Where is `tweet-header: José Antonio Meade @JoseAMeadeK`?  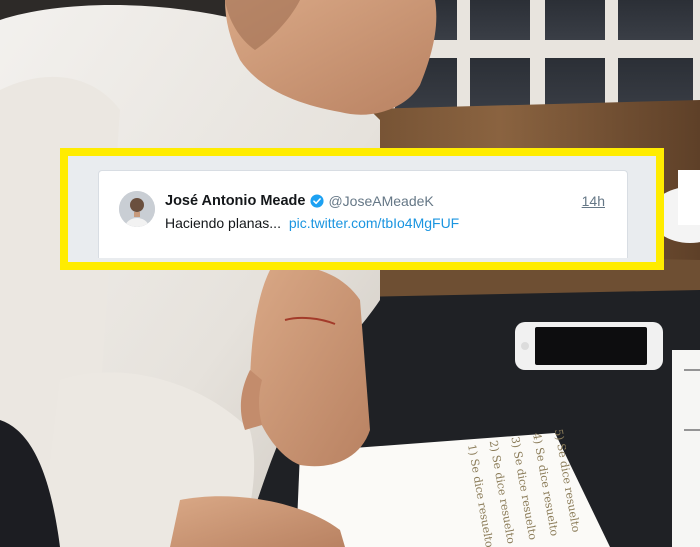 tweet-header: José Antonio Meade @JoseAMeadeK is located at coordinates (299, 201).